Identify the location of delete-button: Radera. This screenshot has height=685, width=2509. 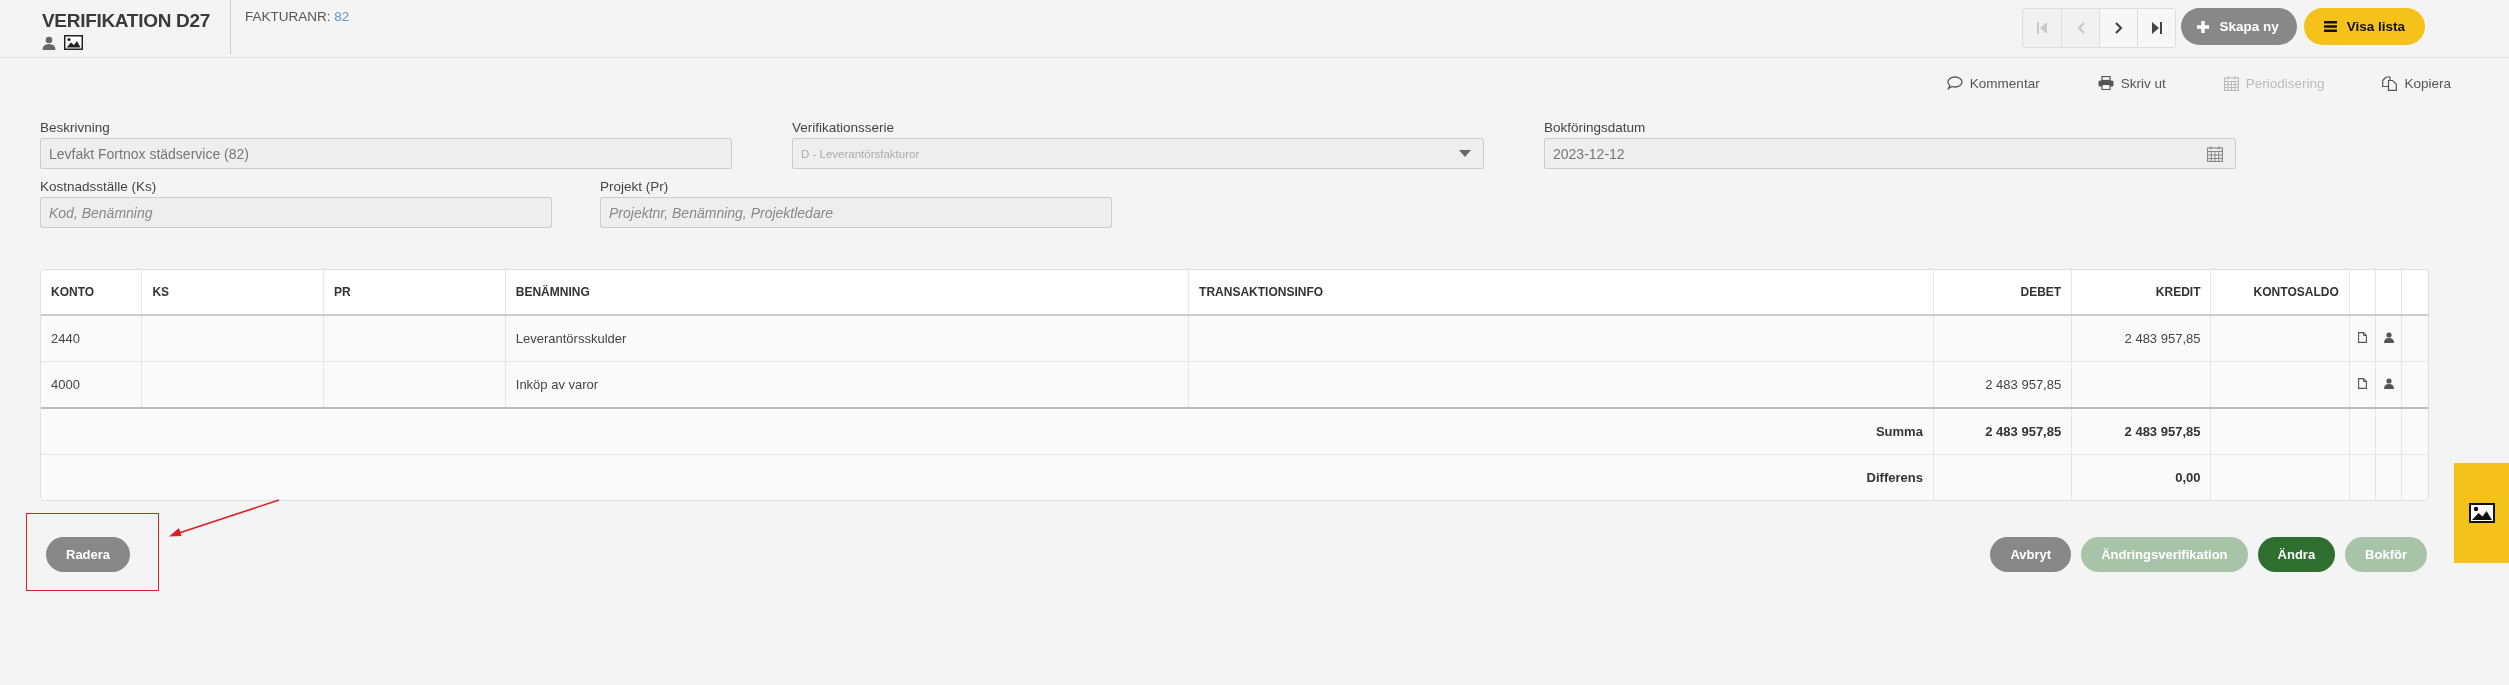
(88, 554).